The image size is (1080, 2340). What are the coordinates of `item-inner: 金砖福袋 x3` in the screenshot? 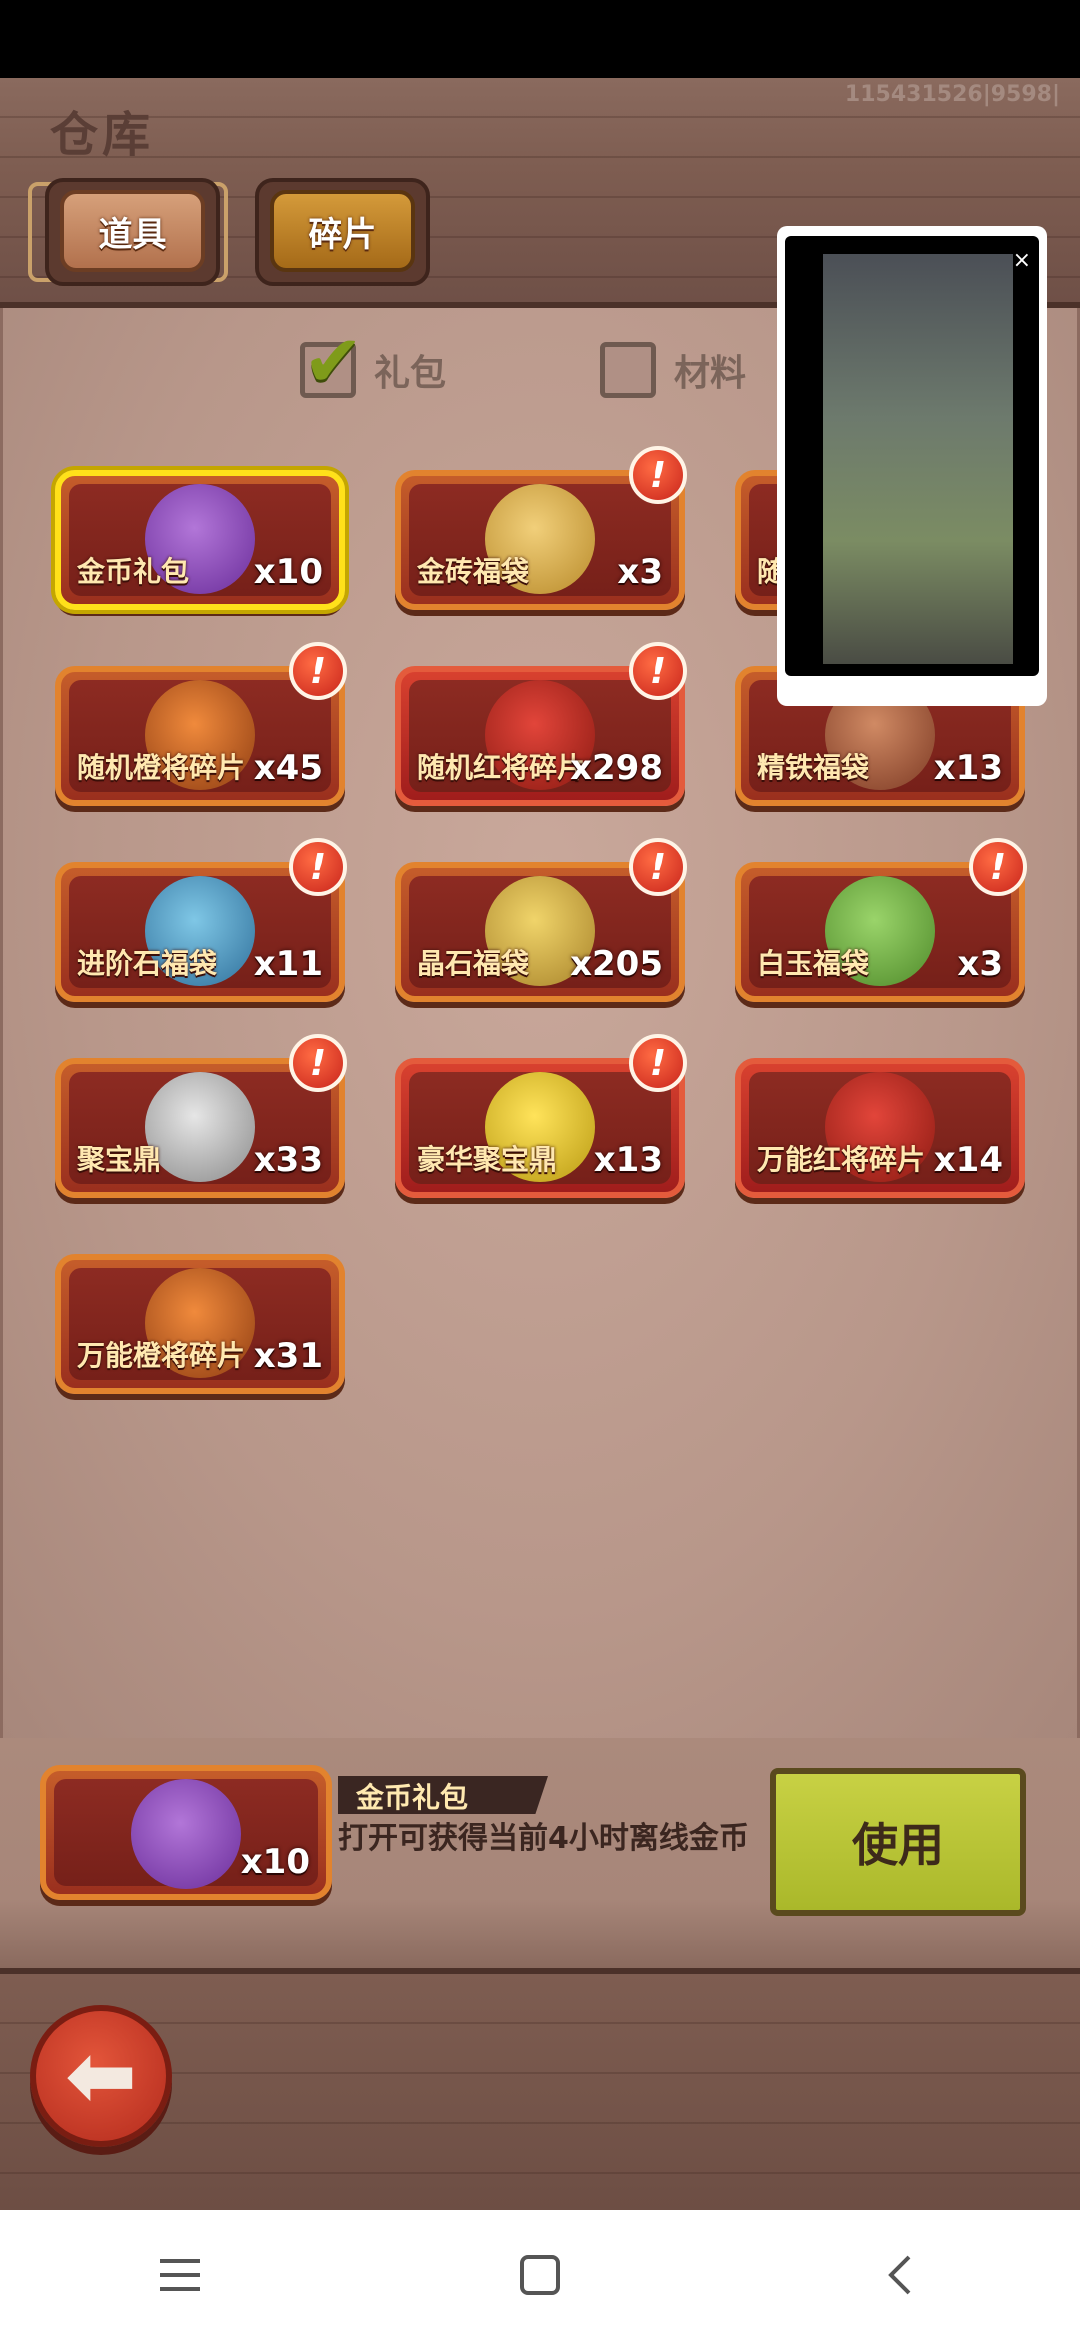 It's located at (540, 540).